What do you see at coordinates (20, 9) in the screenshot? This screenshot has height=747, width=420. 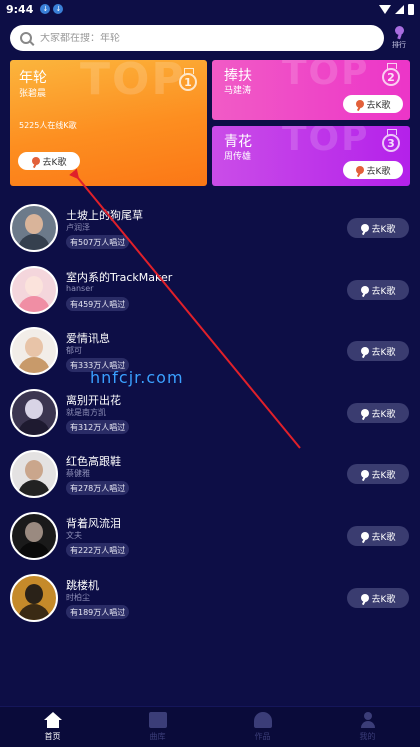 I see `status-time: 9:44` at bounding box center [20, 9].